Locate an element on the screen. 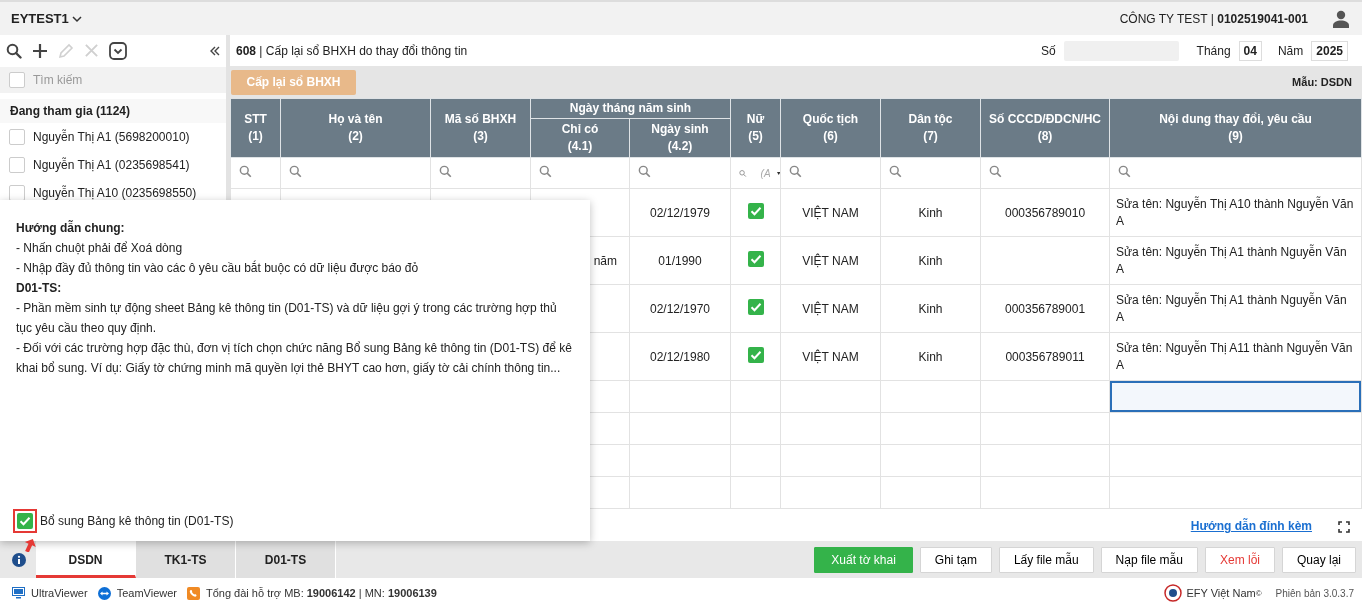  group-header: Đang tham gia (1124) is located at coordinates (113, 111).